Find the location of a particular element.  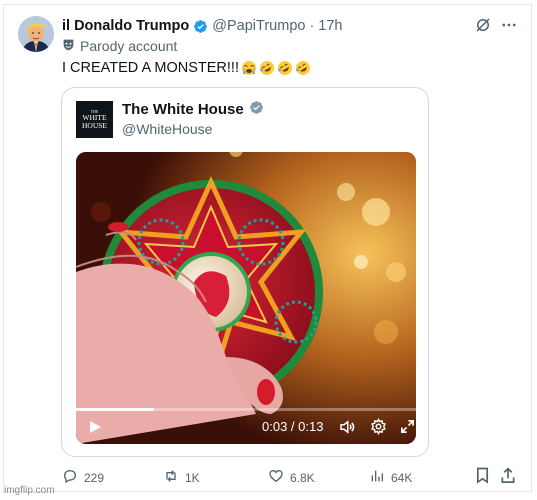

quoted-handle: @WhiteHouse is located at coordinates (167, 129).